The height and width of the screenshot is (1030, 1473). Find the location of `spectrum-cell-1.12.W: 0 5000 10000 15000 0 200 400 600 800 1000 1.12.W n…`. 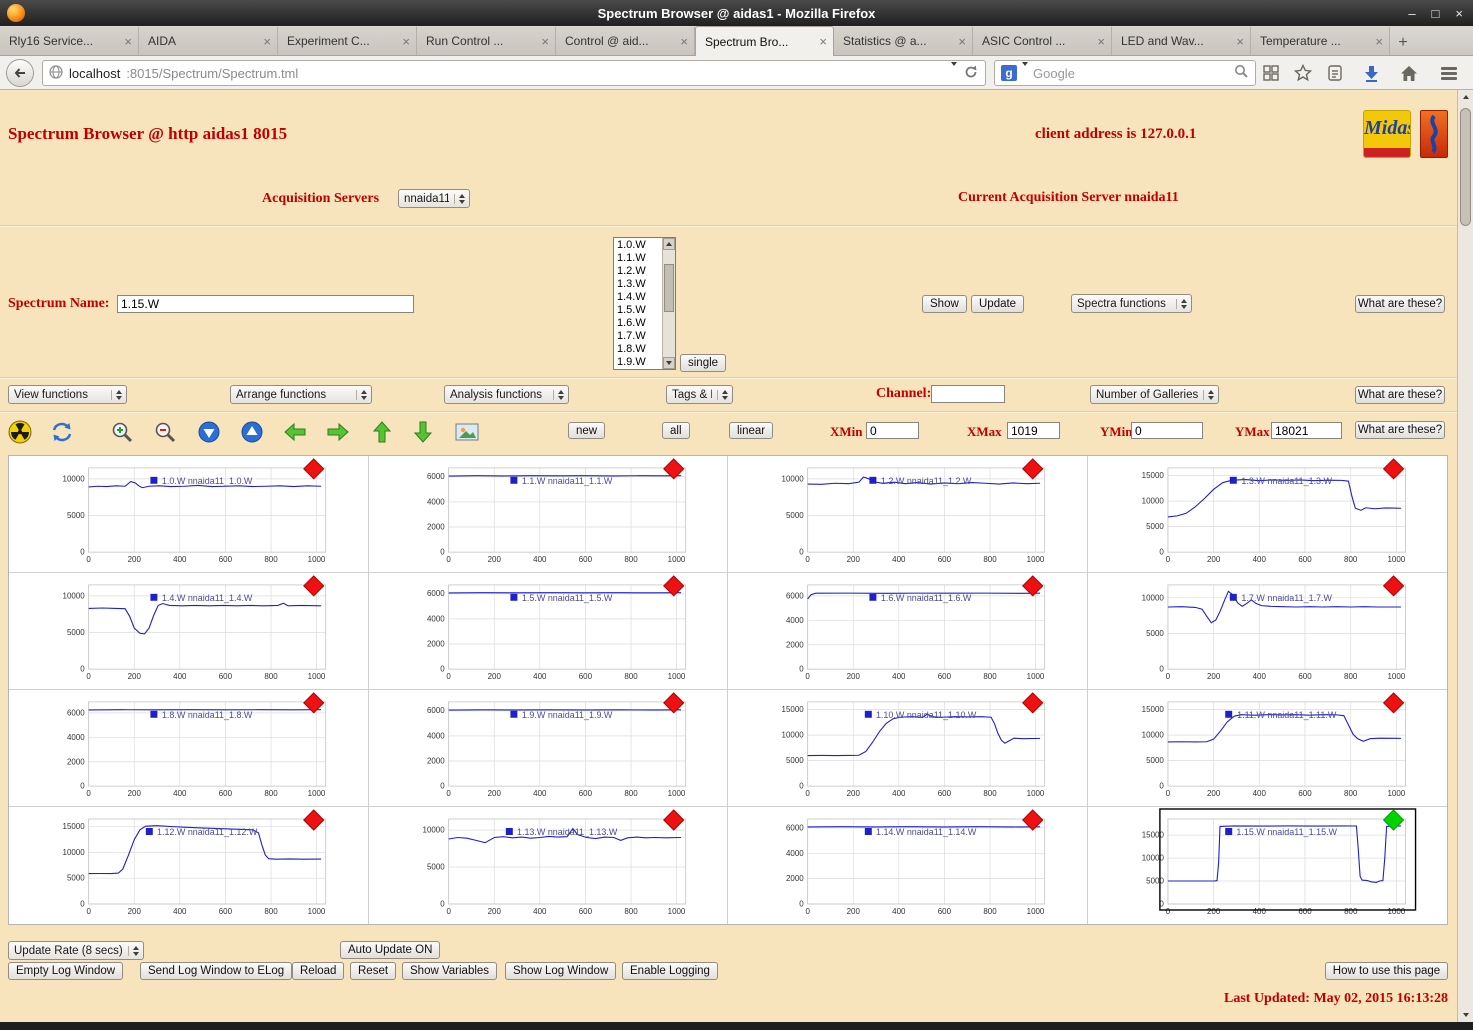

spectrum-cell-1.12.W: 0 5000 10000 15000 0 200 400 600 800 1000 1.12.W n… is located at coordinates (189, 865).